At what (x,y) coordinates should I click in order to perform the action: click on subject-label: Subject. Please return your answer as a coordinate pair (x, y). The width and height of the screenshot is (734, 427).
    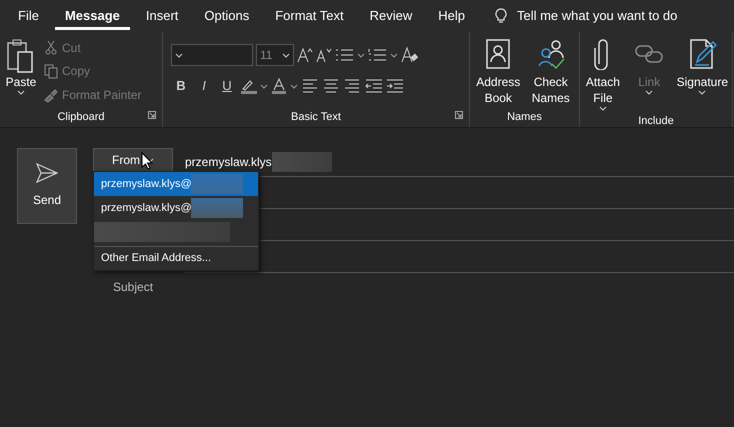
    Looking at the image, I should click on (133, 287).